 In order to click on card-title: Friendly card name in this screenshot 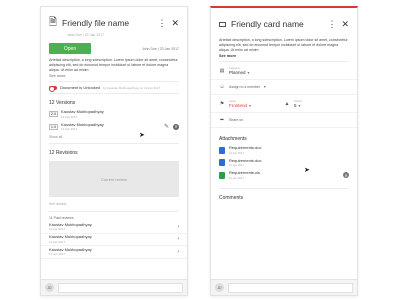, I will do `click(267, 24)`.